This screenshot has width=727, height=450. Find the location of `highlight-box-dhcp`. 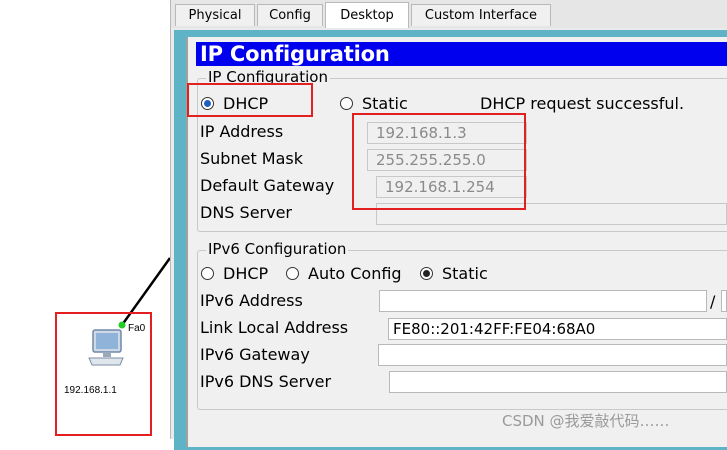

highlight-box-dhcp is located at coordinates (250, 100).